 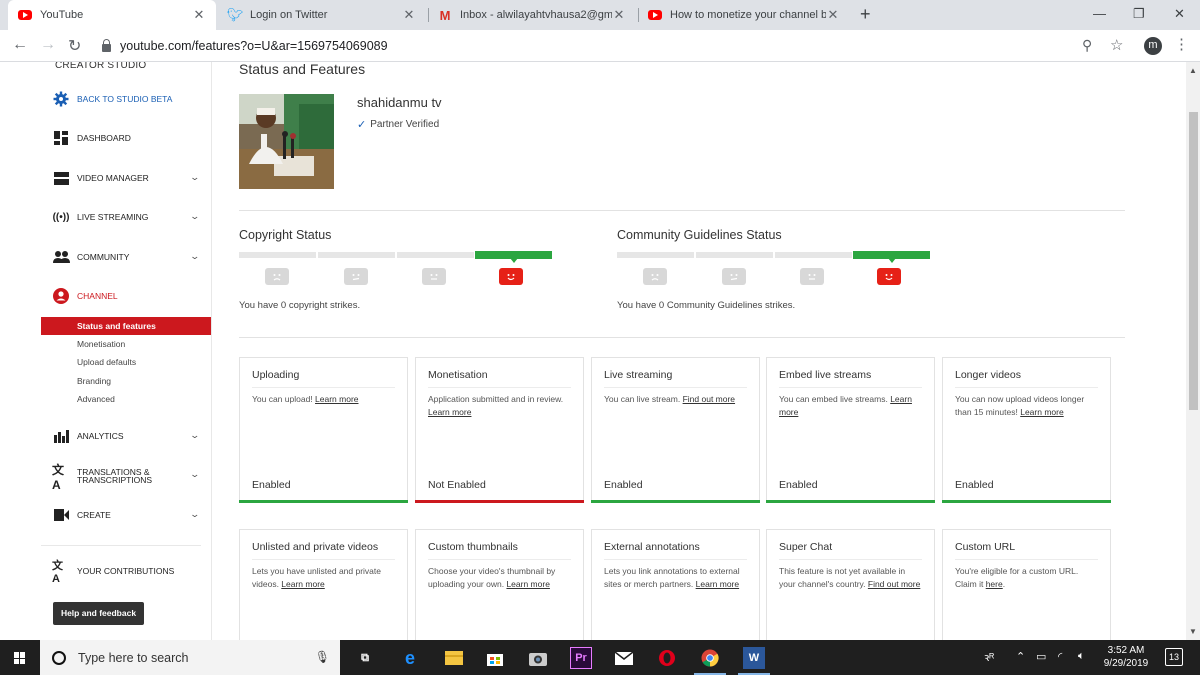 What do you see at coordinates (126, 99) in the screenshot?
I see `sidebar-item-back-to-studio-beta: BACK TO STUDIO BETA` at bounding box center [126, 99].